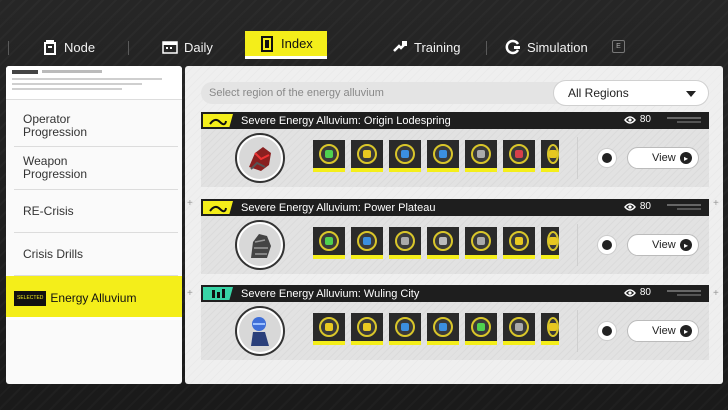 This screenshot has height=410, width=728. What do you see at coordinates (267, 43) in the screenshot?
I see `index-icon` at bounding box center [267, 43].